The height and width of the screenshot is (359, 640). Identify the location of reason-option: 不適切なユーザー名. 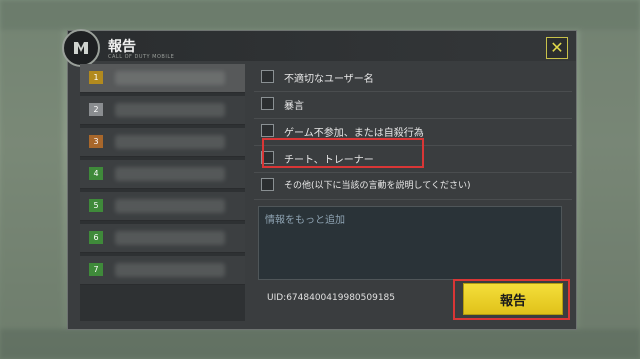
(413, 78).